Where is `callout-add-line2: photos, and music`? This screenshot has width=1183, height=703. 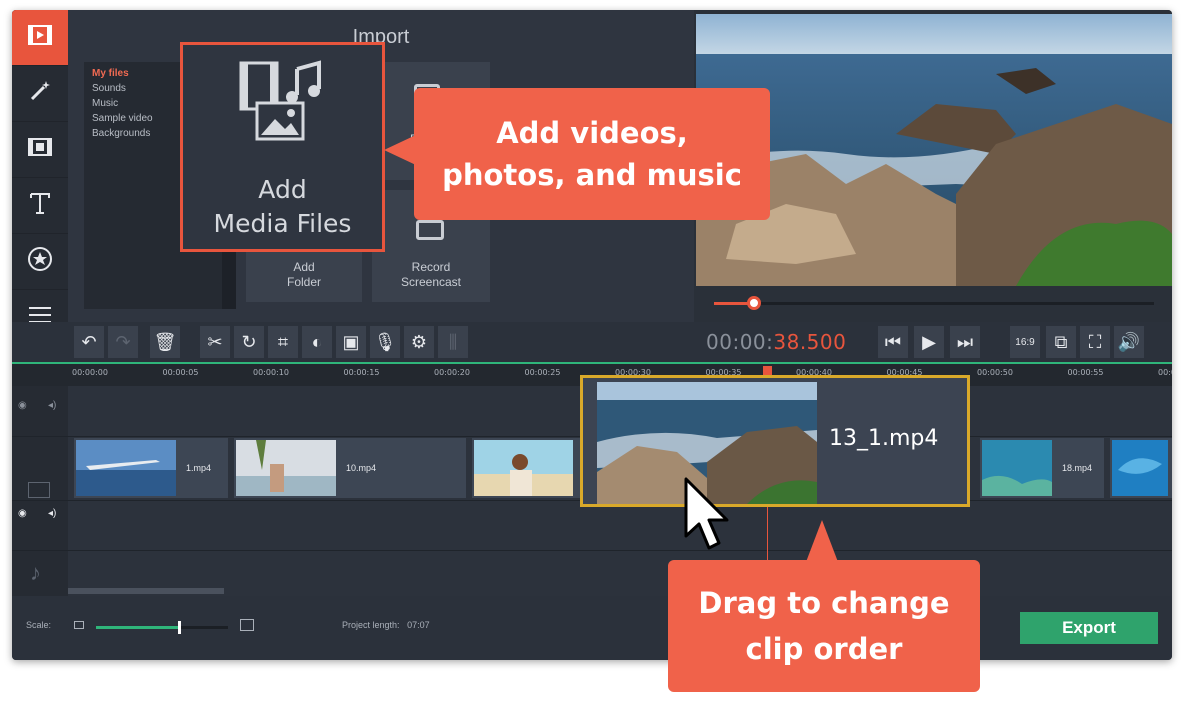 callout-add-line2: photos, and music is located at coordinates (592, 175).